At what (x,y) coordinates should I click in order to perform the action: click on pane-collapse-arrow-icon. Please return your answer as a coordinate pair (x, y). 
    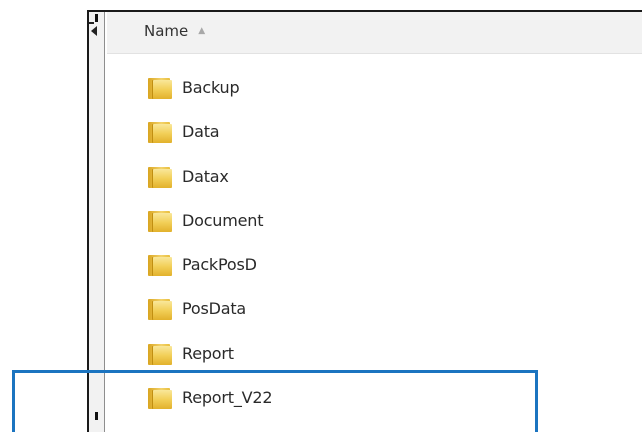
    Looking at the image, I should click on (94, 31).